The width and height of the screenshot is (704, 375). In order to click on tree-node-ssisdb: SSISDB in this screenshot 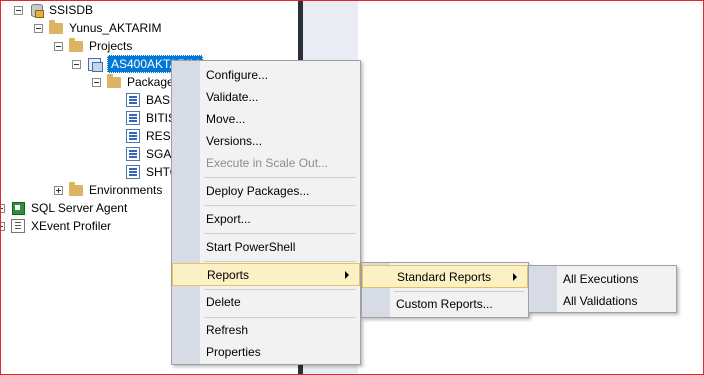, I will do `click(53, 10)`.